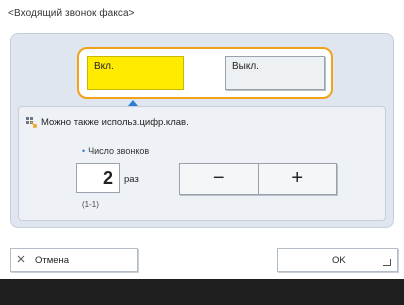  What do you see at coordinates (90, 204) in the screenshot?
I see `range-label: (1-1)` at bounding box center [90, 204].